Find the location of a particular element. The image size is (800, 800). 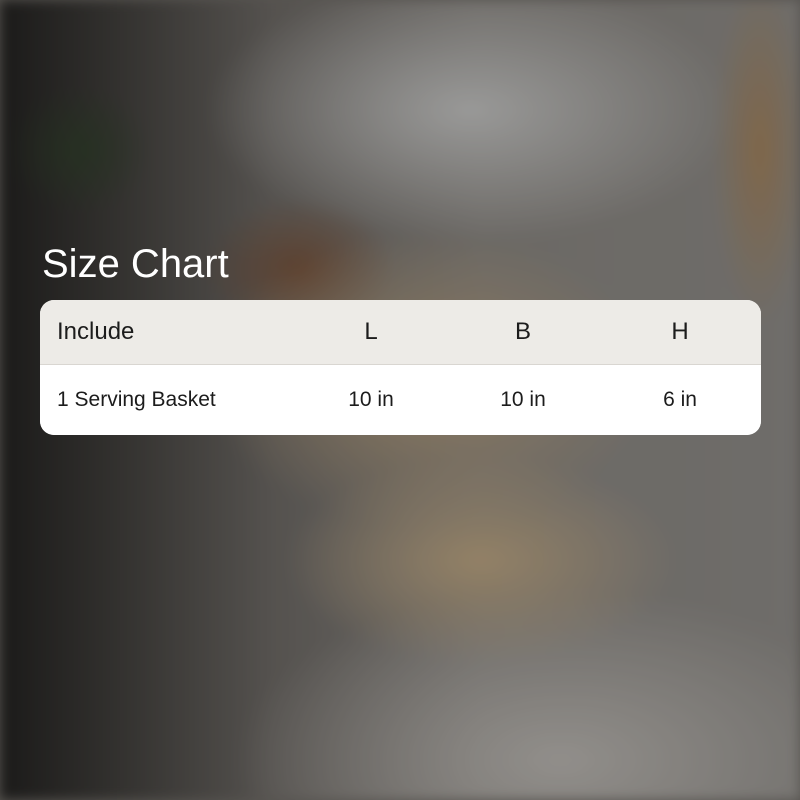

table-row: 1 Serving Basket 10 in 10 in 6 in is located at coordinates (400, 400).